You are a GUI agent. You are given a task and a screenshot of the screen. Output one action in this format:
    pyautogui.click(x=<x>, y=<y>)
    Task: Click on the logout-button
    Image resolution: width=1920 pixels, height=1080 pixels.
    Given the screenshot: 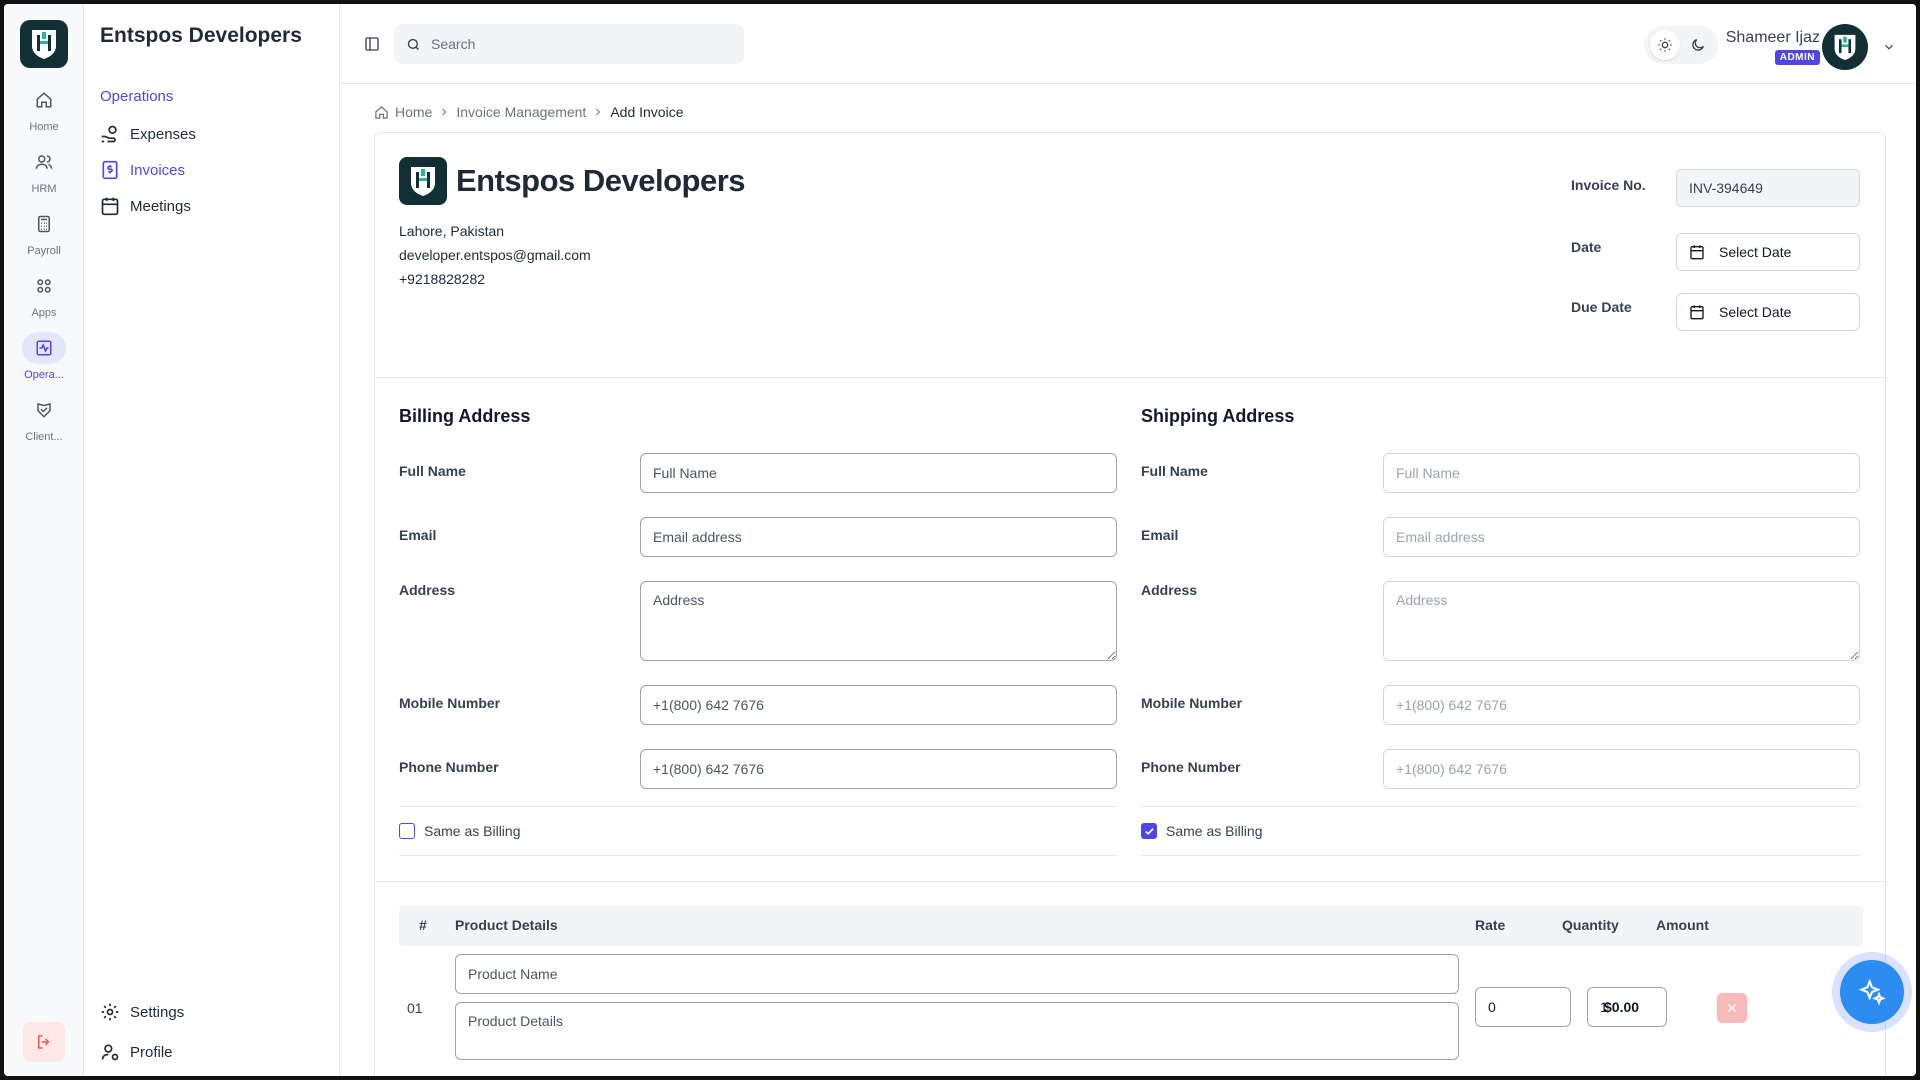 What is the action you would take?
    pyautogui.click(x=44, y=1042)
    